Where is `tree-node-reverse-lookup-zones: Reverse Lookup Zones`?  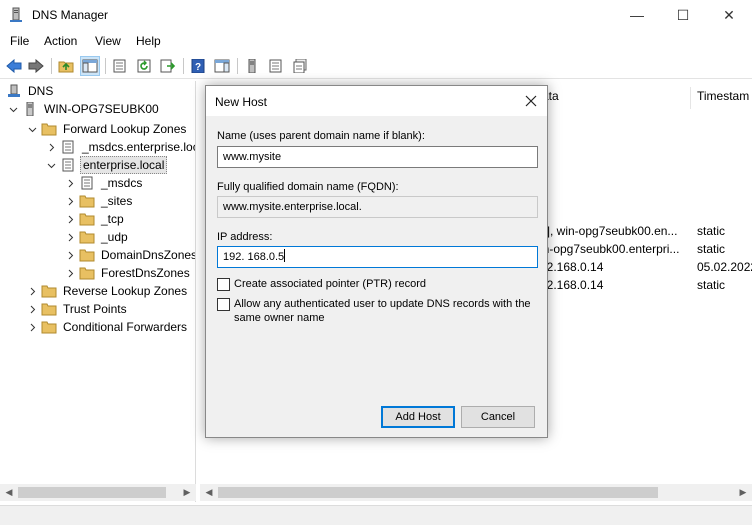 tree-node-reverse-lookup-zones: Reverse Lookup Zones is located at coordinates (108, 291).